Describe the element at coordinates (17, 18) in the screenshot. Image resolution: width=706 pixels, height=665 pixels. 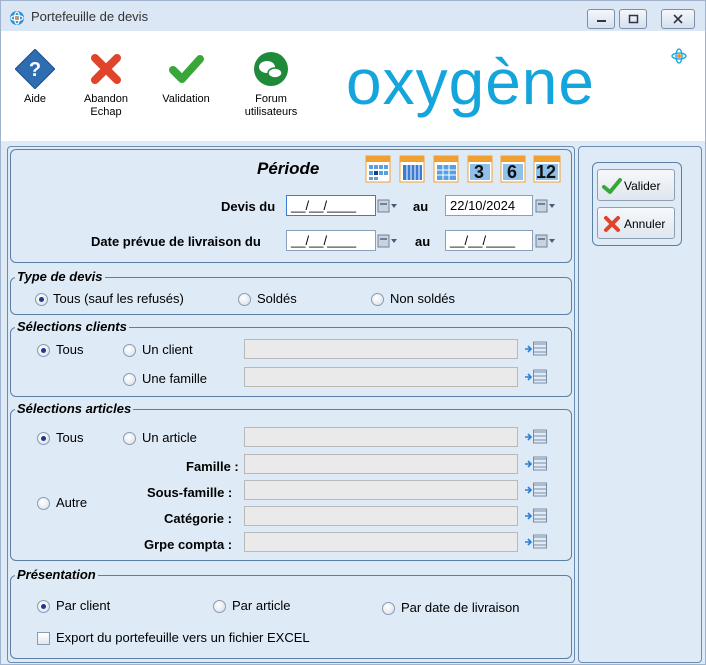
I see `app-icon` at that location.